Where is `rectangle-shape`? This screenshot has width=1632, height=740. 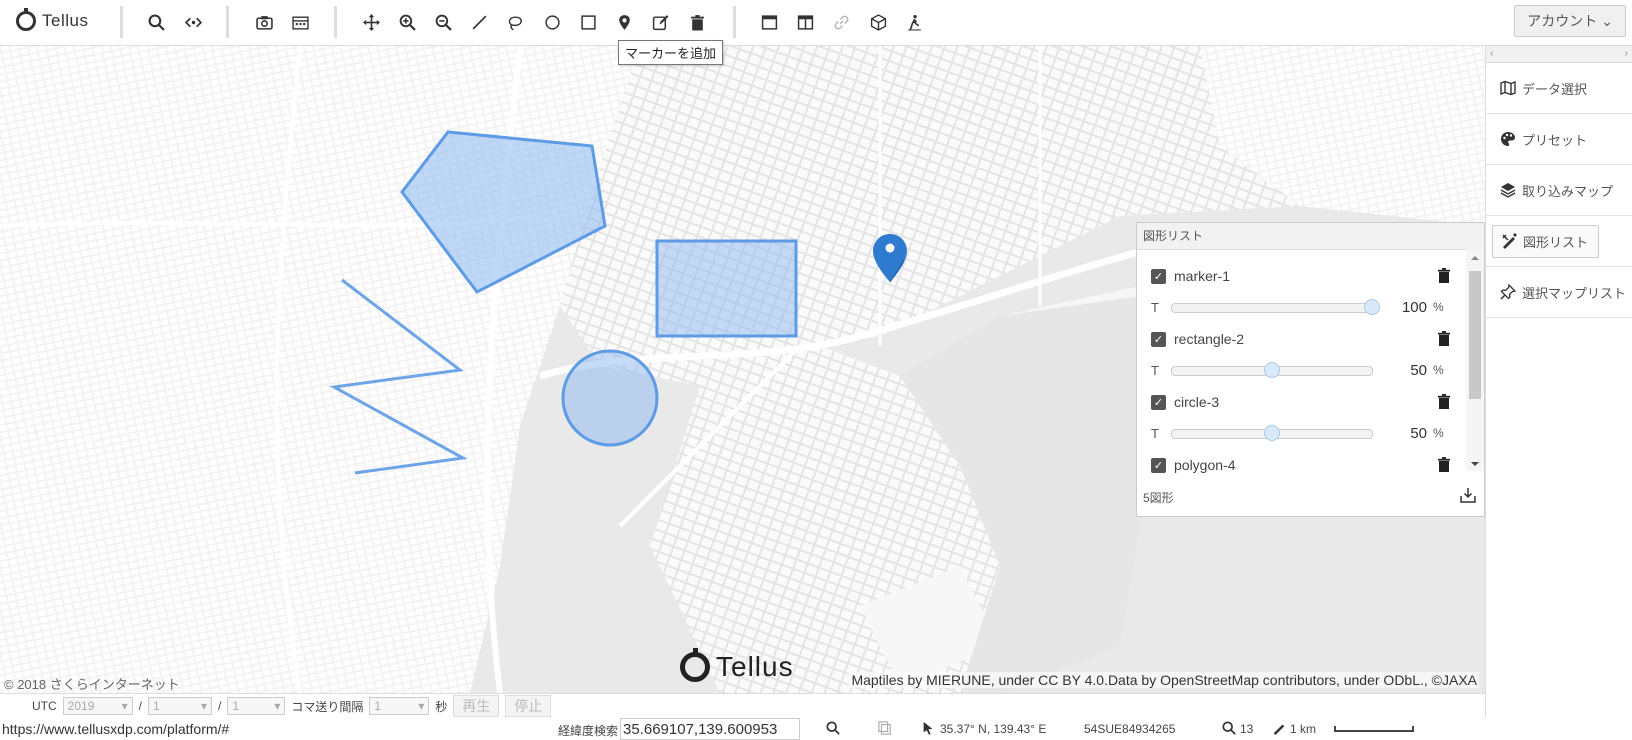
rectangle-shape is located at coordinates (726, 288).